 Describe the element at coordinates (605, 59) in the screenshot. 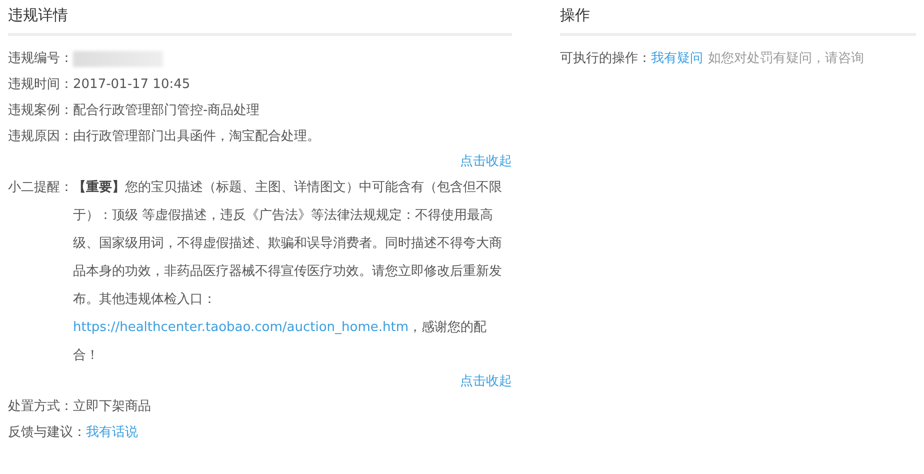

I see `field-label: 可执行的操作：` at that location.